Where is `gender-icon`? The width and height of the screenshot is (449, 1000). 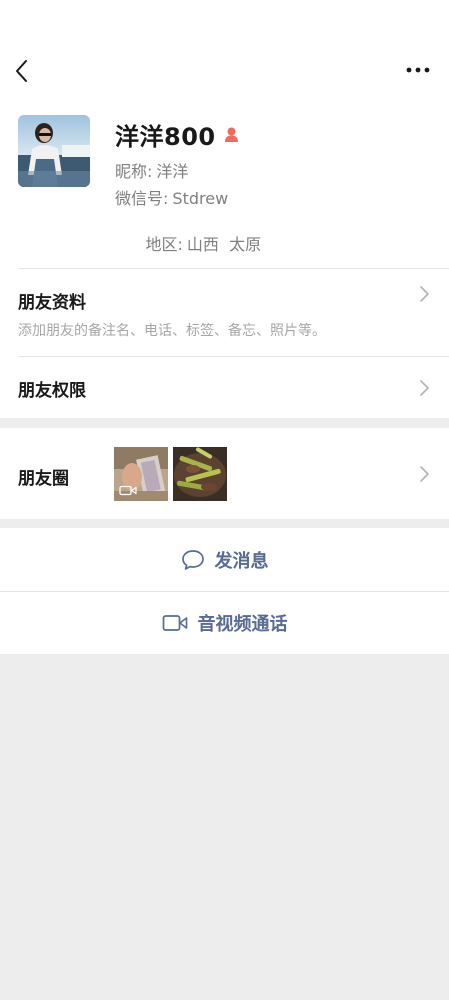 gender-icon is located at coordinates (231, 134).